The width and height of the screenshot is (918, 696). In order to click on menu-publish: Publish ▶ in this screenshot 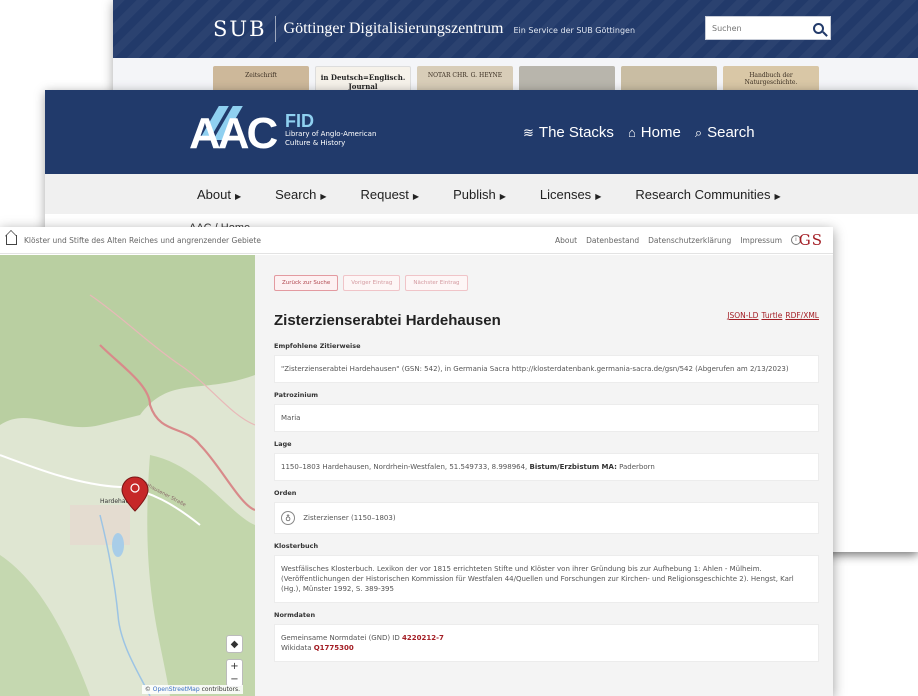, I will do `click(479, 194)`.